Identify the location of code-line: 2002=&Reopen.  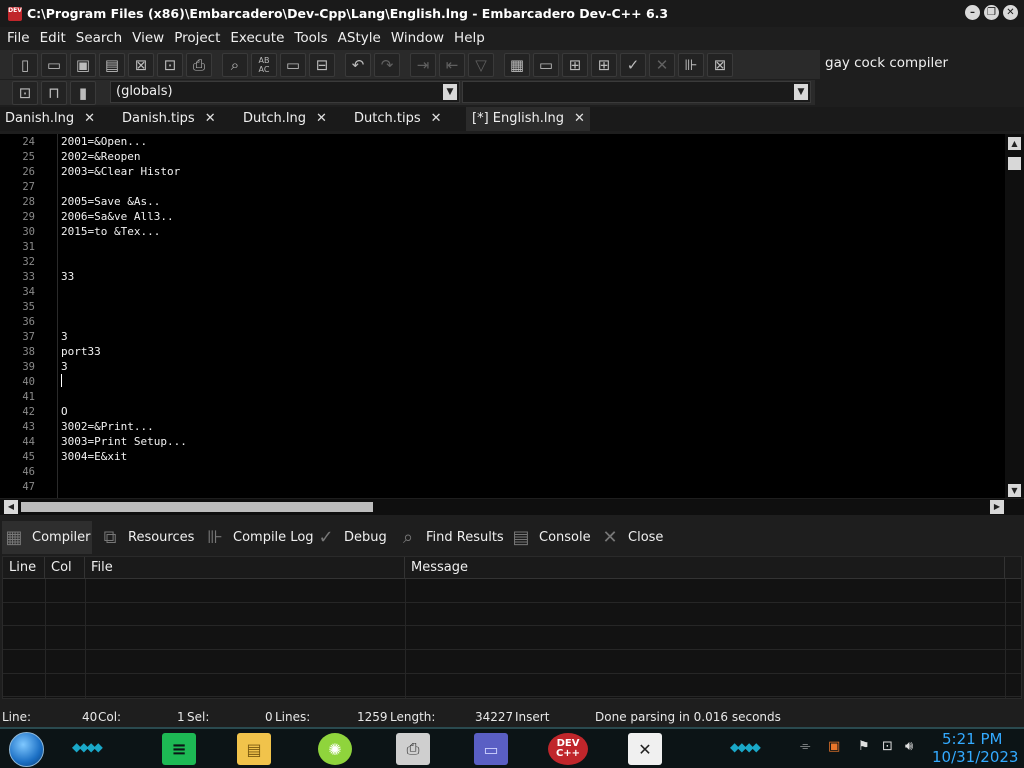
(100, 156).